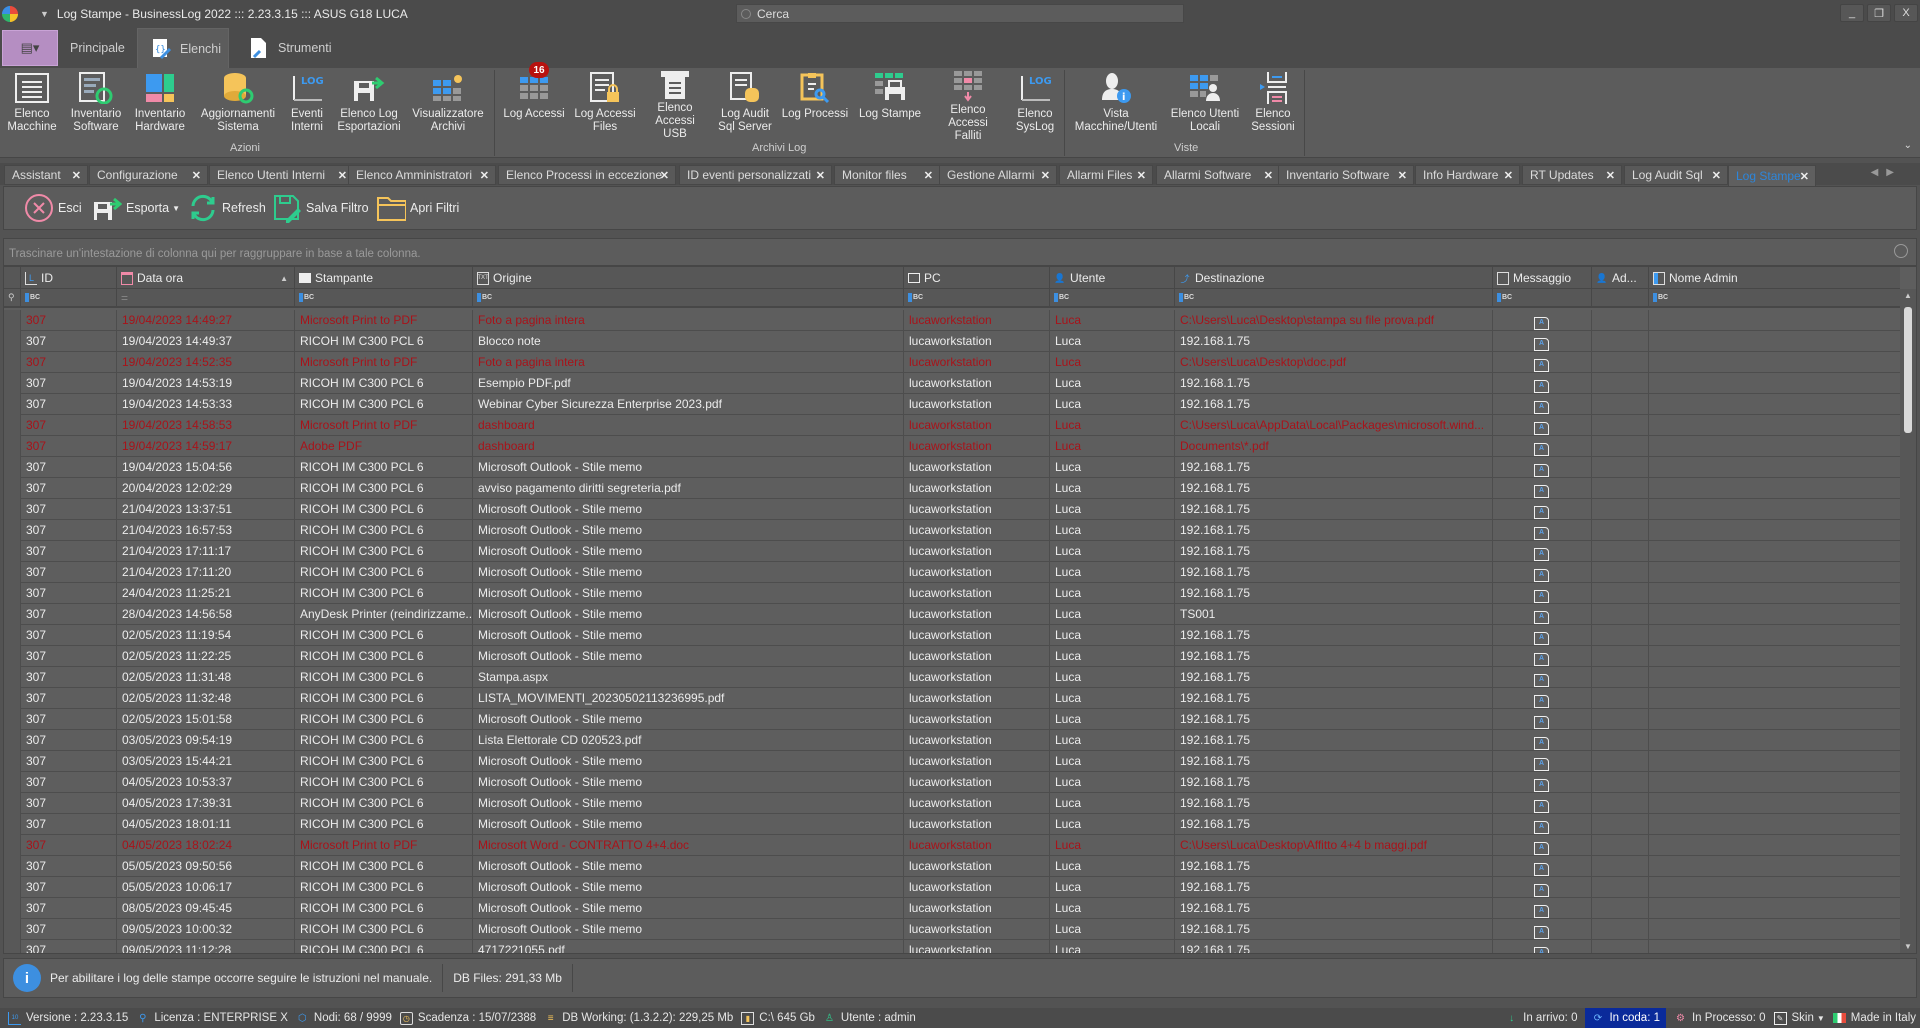 The width and height of the screenshot is (1920, 1028). What do you see at coordinates (320, 208) in the screenshot?
I see `save-filter-button: Salva Filtro` at bounding box center [320, 208].